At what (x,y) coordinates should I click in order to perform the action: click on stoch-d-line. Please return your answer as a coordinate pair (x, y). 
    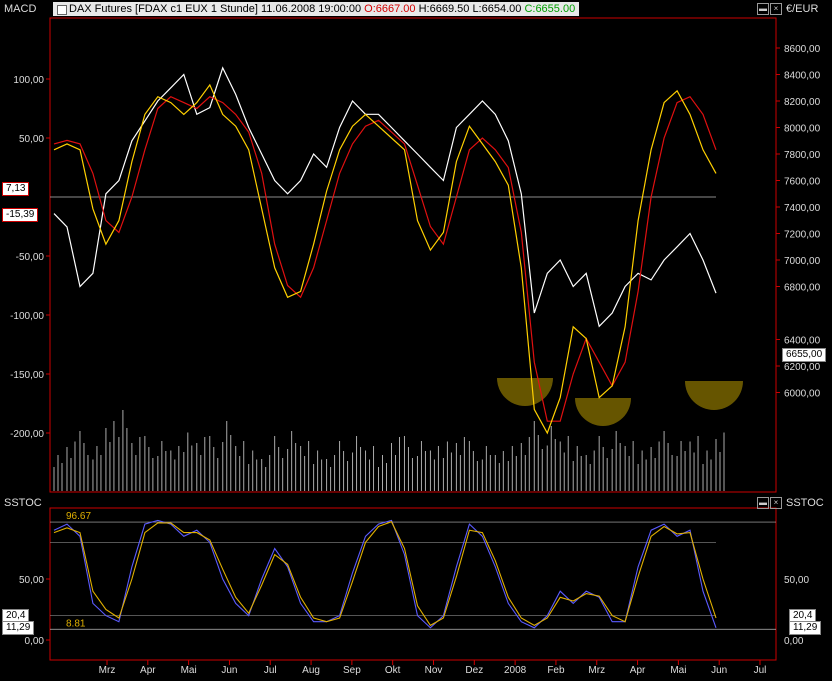
    Looking at the image, I should click on (385, 574).